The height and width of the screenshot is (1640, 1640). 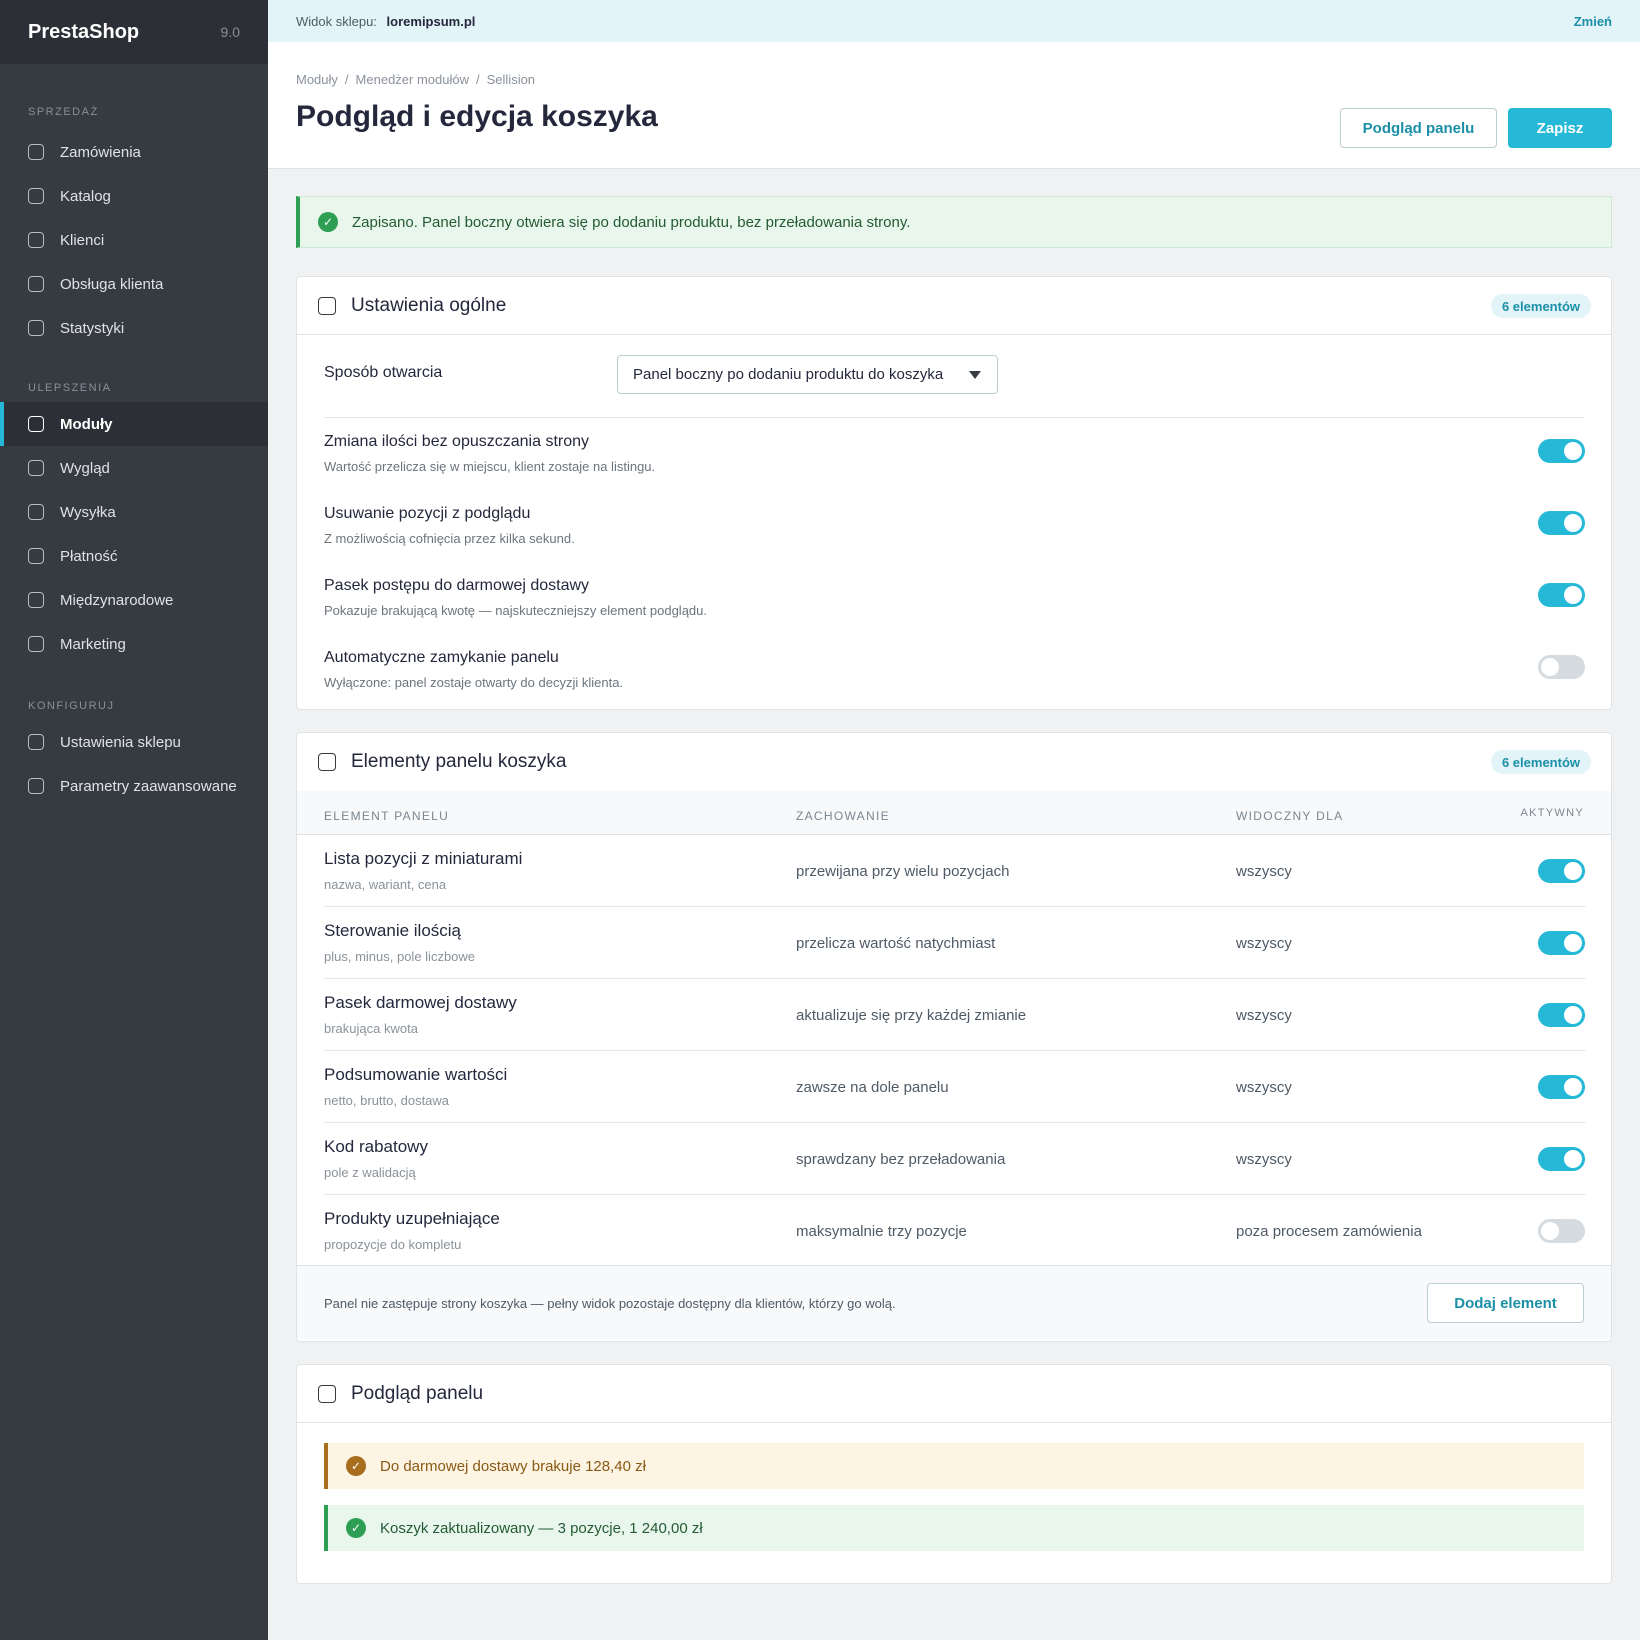 I want to click on sidebar-item-label: Obsługa klienta, so click(x=112, y=284).